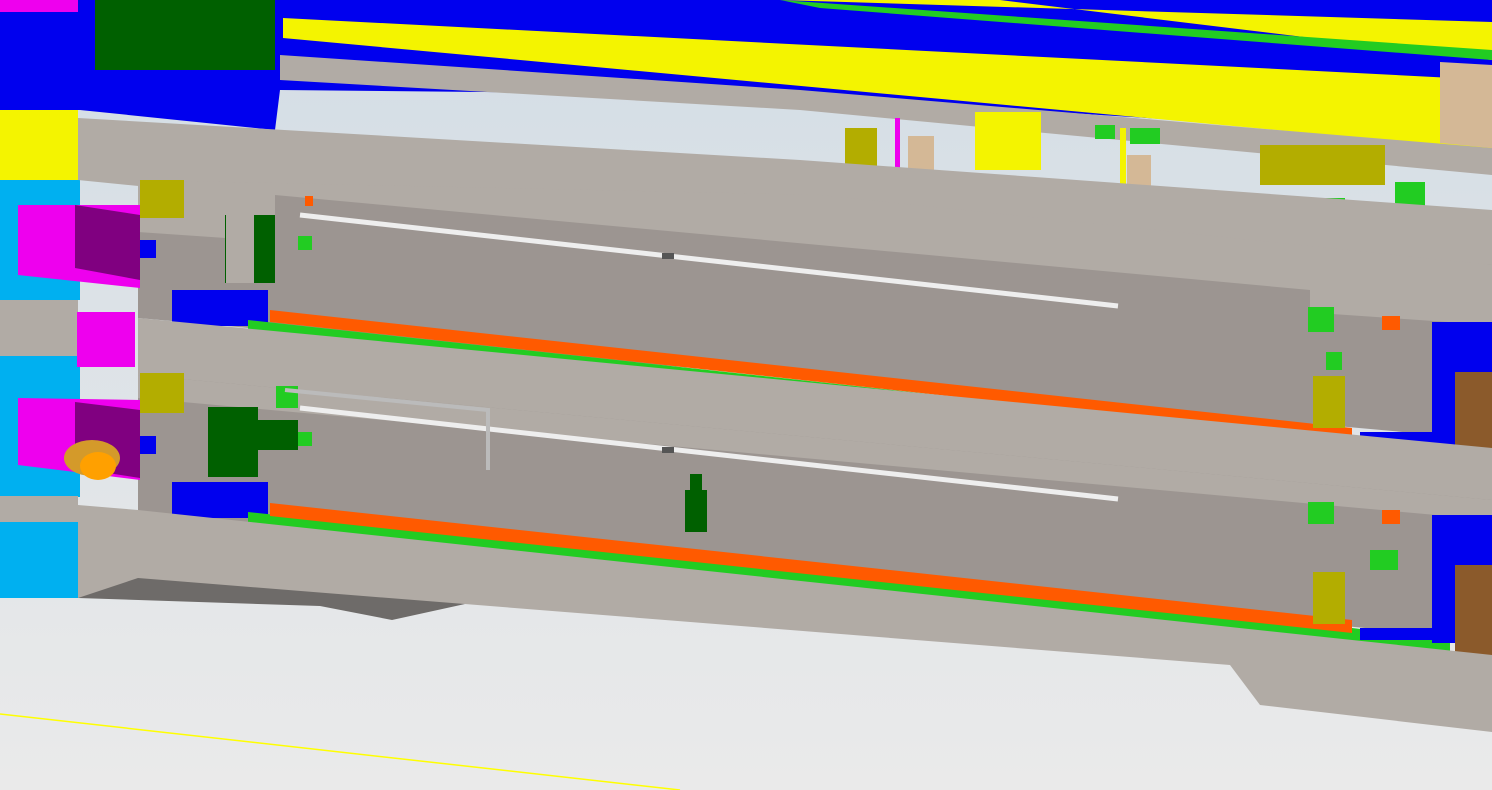  I want to click on left-blue-top, so click(40, 55).